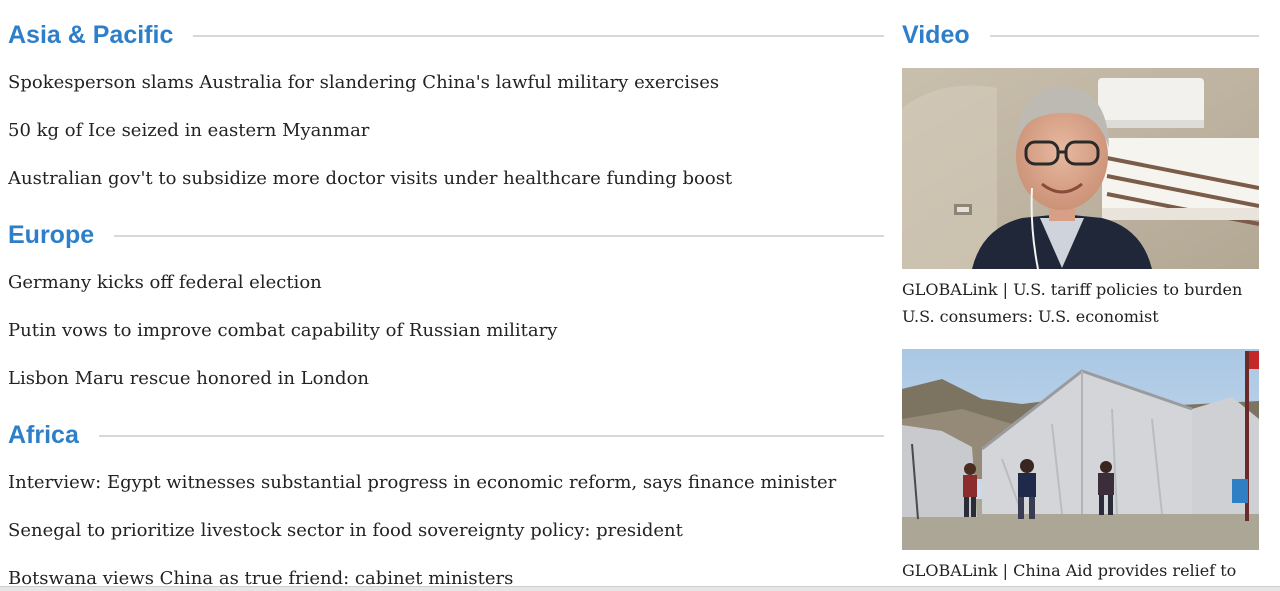 The width and height of the screenshot is (1280, 591). What do you see at coordinates (43, 435) in the screenshot?
I see `section-title-africa: Africa` at bounding box center [43, 435].